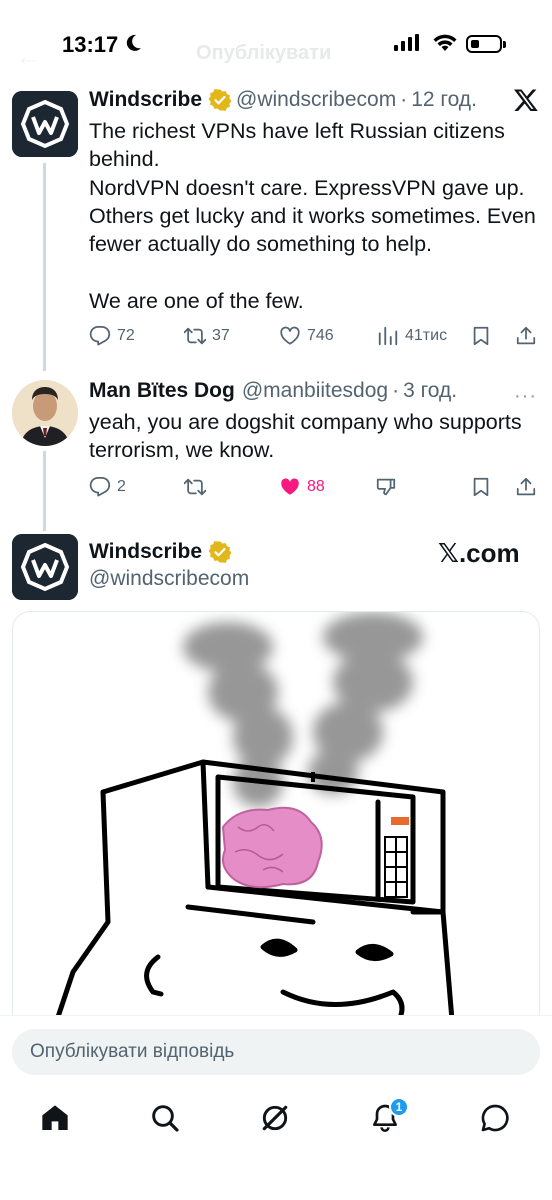 This screenshot has height=1200, width=552. What do you see at coordinates (28, 57) in the screenshot?
I see `back-arrow-icon: ←` at bounding box center [28, 57].